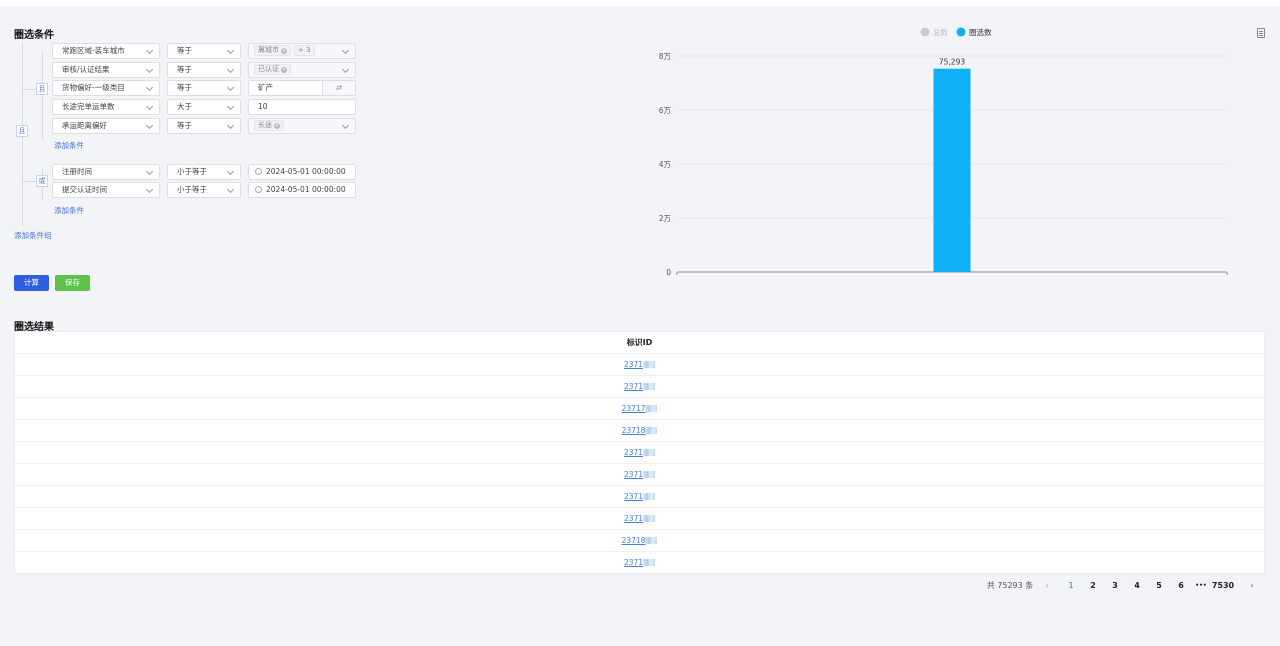  Describe the element at coordinates (88, 106) in the screenshot. I see `field-label: 长途完单运单数` at that location.